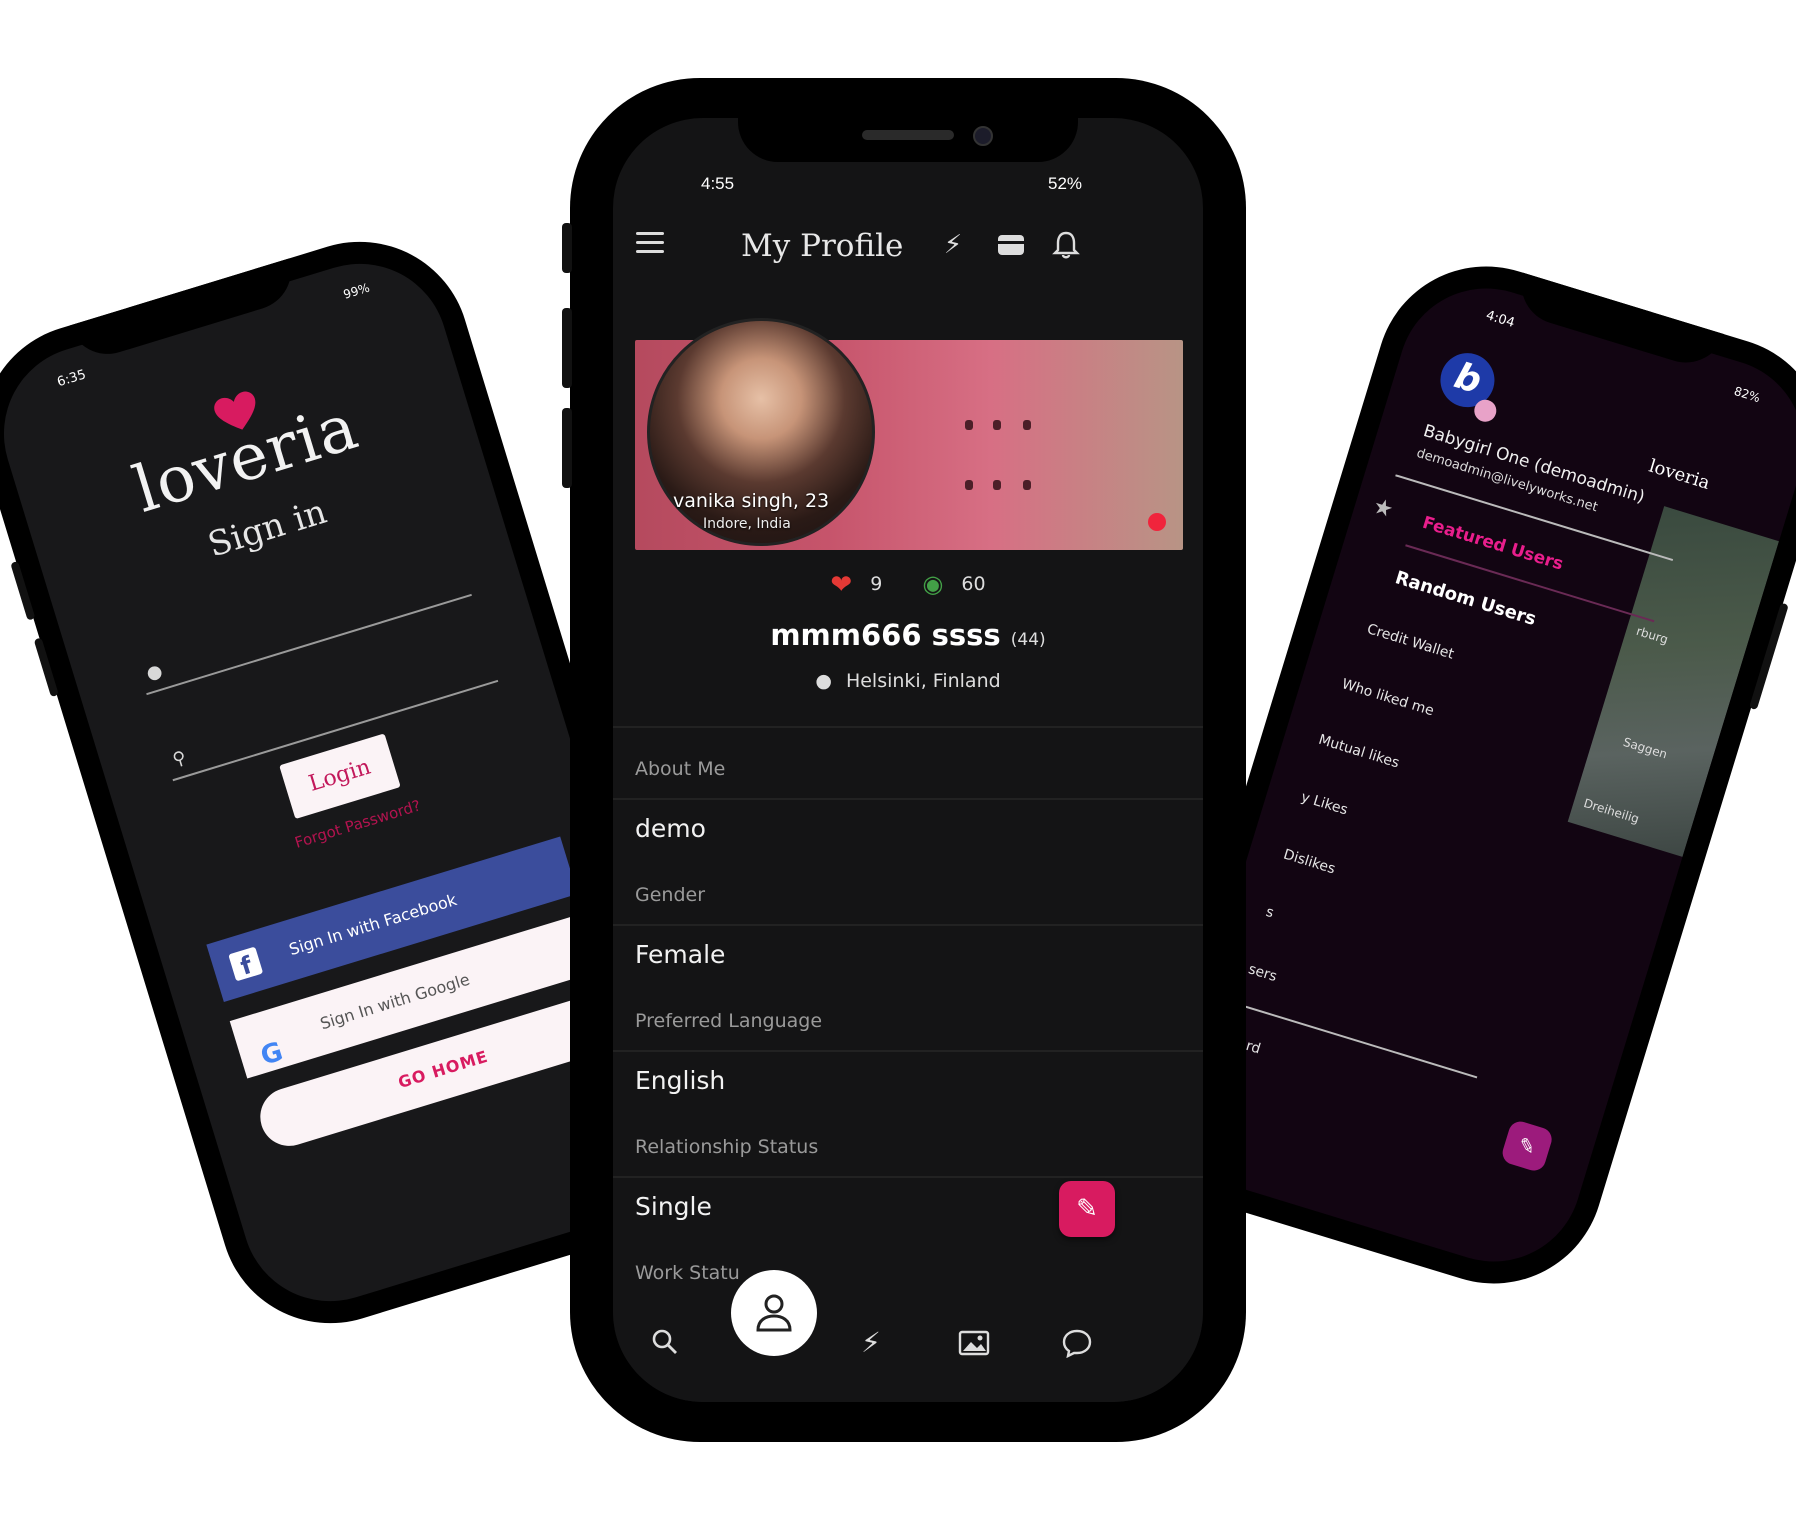  What do you see at coordinates (1410, 642) in the screenshot?
I see `menu-item-credit-wallet: Credit Wallet` at bounding box center [1410, 642].